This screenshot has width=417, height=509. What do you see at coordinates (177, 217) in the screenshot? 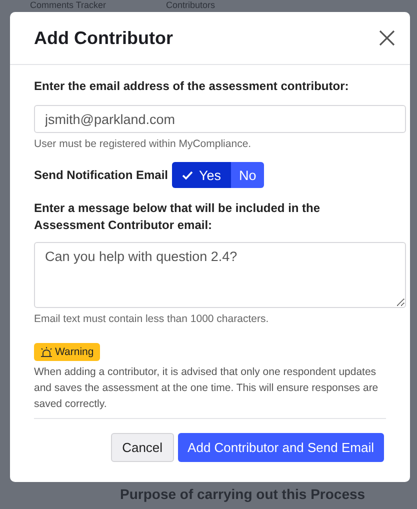
I see `field-label: Enter a message below that will be included in the Assessment Contributor email:` at bounding box center [177, 217].